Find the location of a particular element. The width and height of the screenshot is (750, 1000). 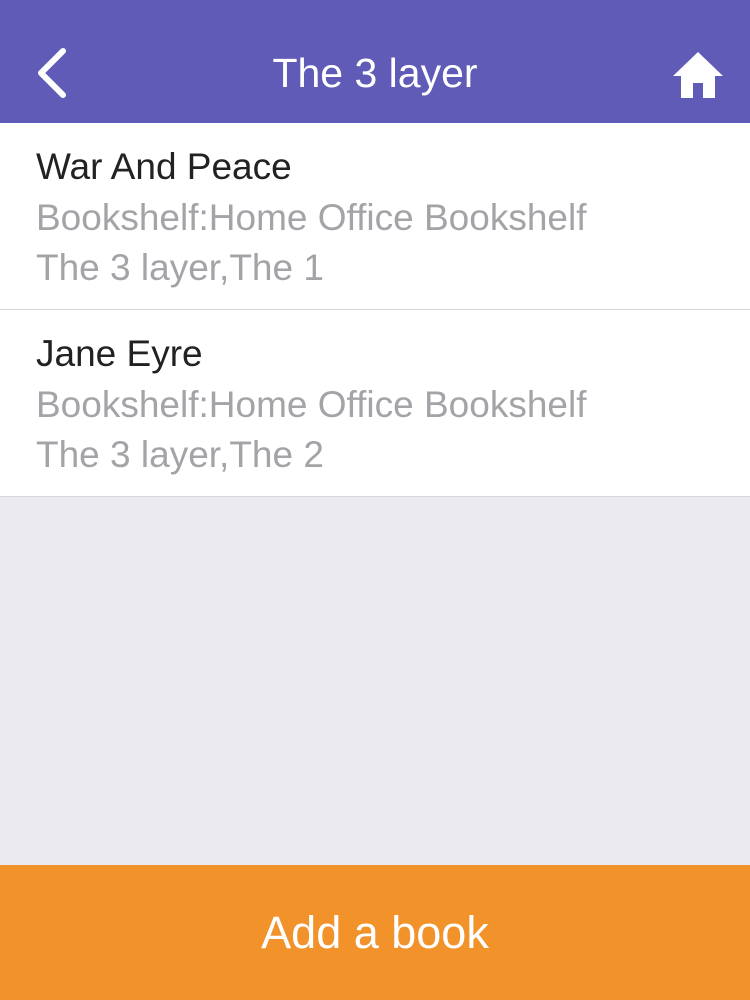

book-title: War And Peace is located at coordinates (164, 166).